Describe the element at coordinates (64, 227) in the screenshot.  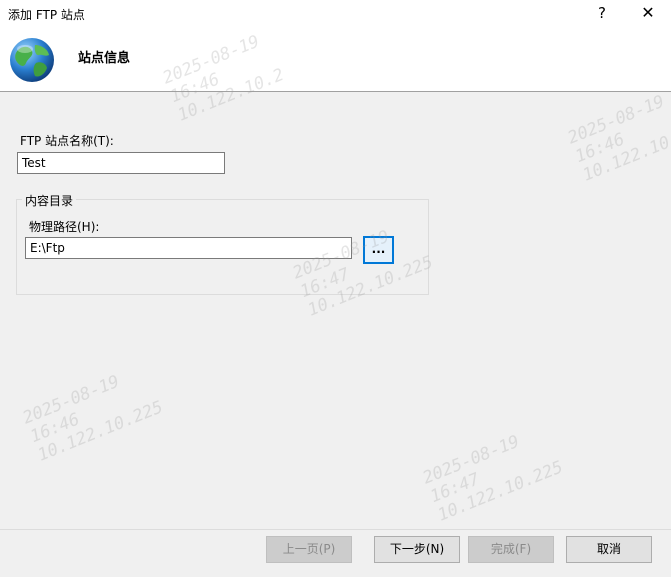
I see `physical-path-label: 物理路径(H):` at that location.